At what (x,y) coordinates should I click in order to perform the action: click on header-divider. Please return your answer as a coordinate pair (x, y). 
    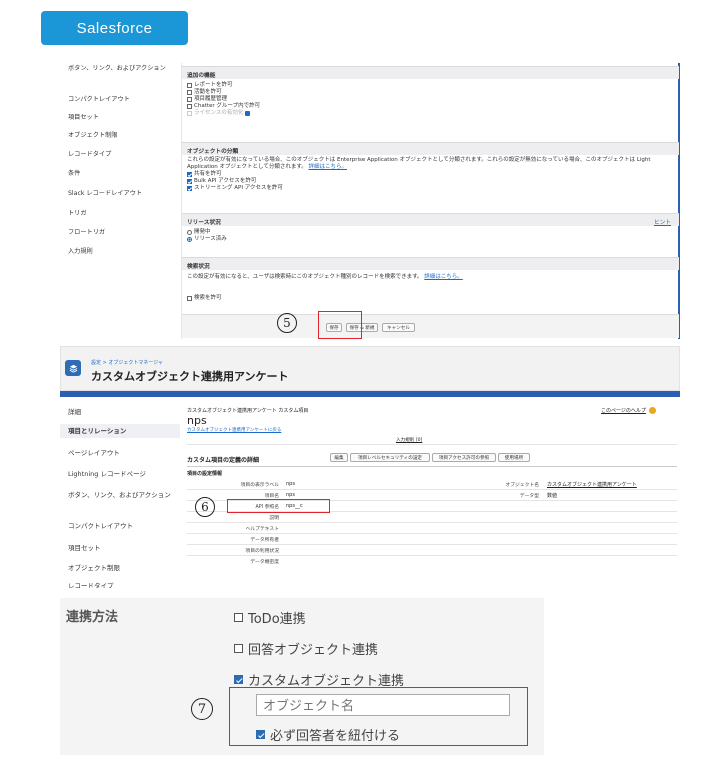
    Looking at the image, I should click on (370, 394).